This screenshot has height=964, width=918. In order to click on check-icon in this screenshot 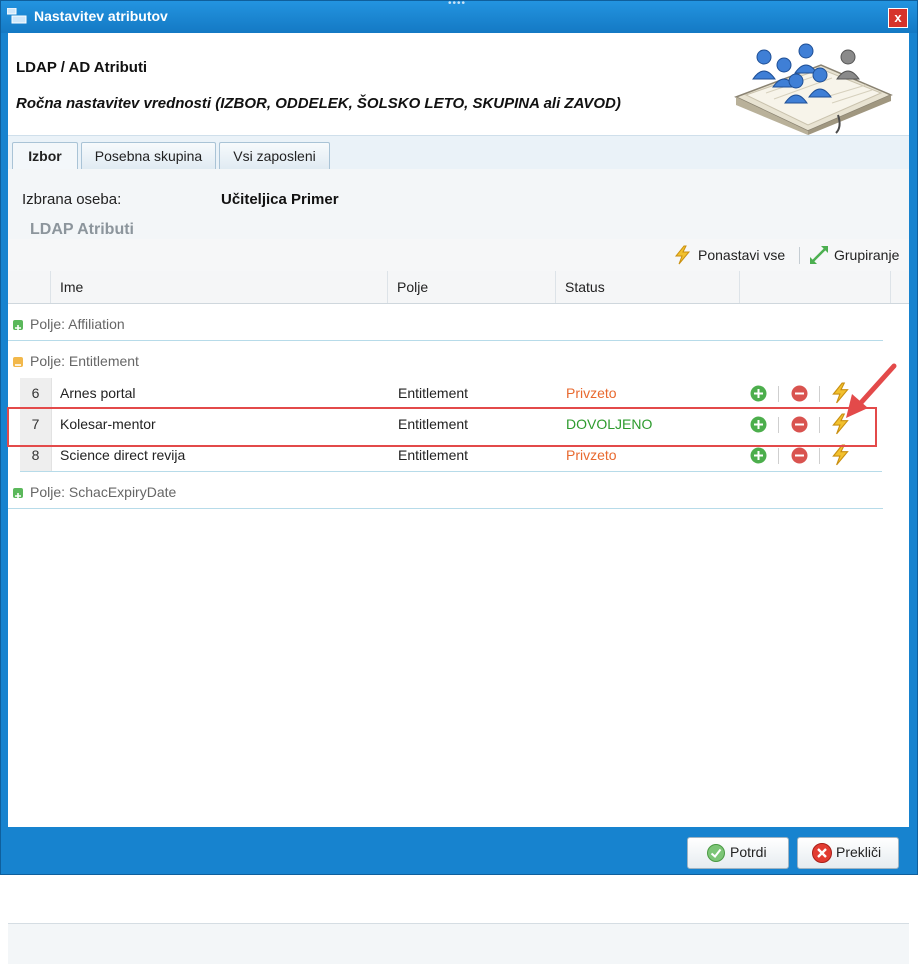, I will do `click(716, 853)`.